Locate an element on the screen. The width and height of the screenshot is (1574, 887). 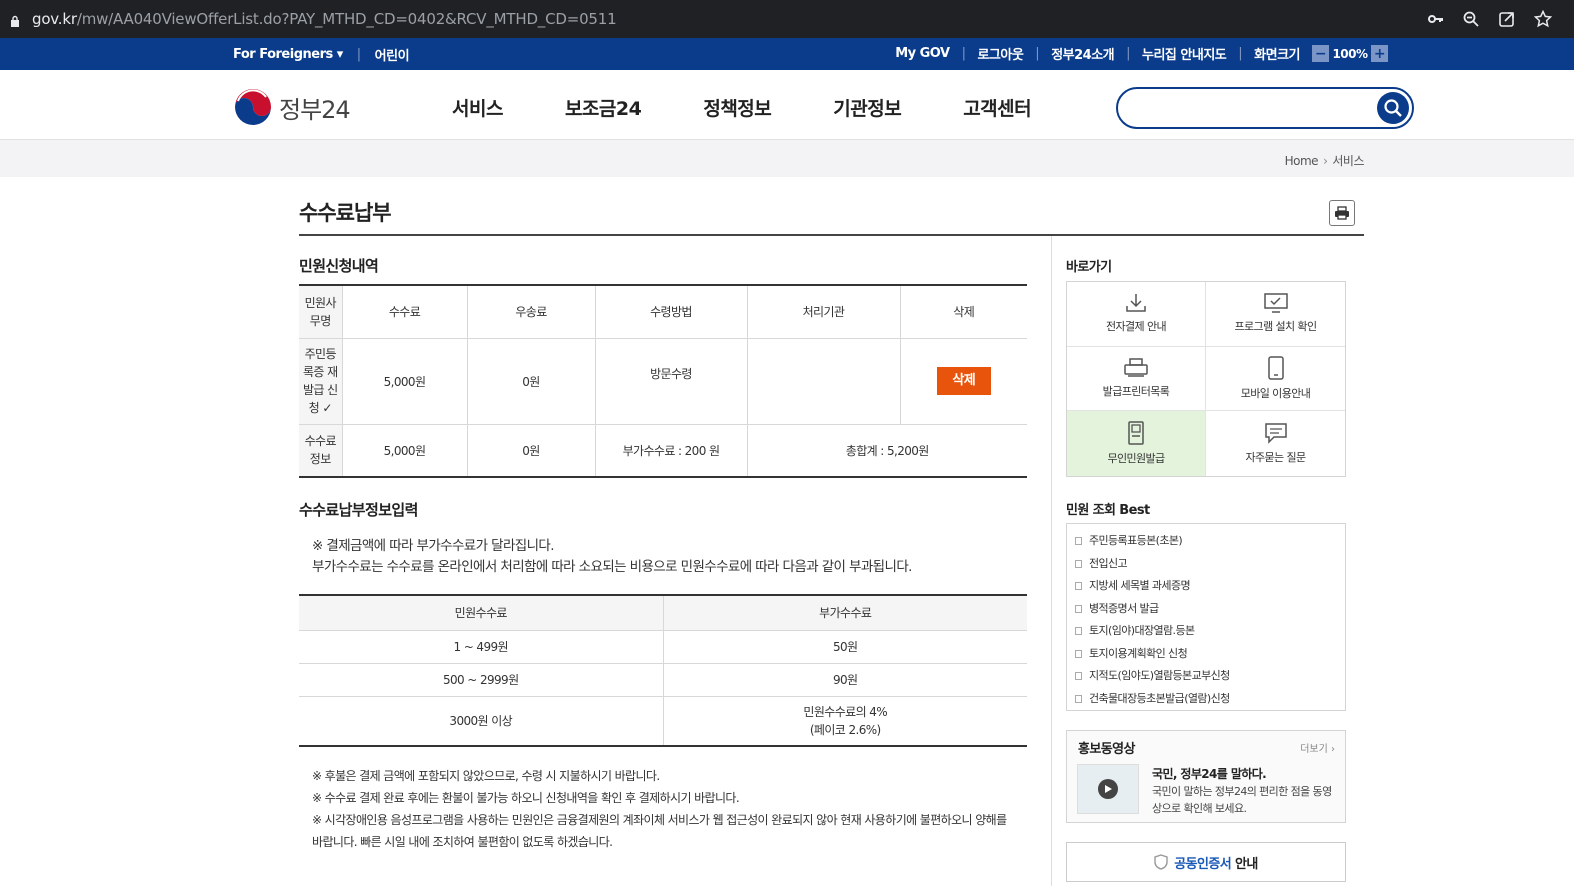
service-name-cell: 주민등록증 재발급 신청 ✓ is located at coordinates (321, 381).